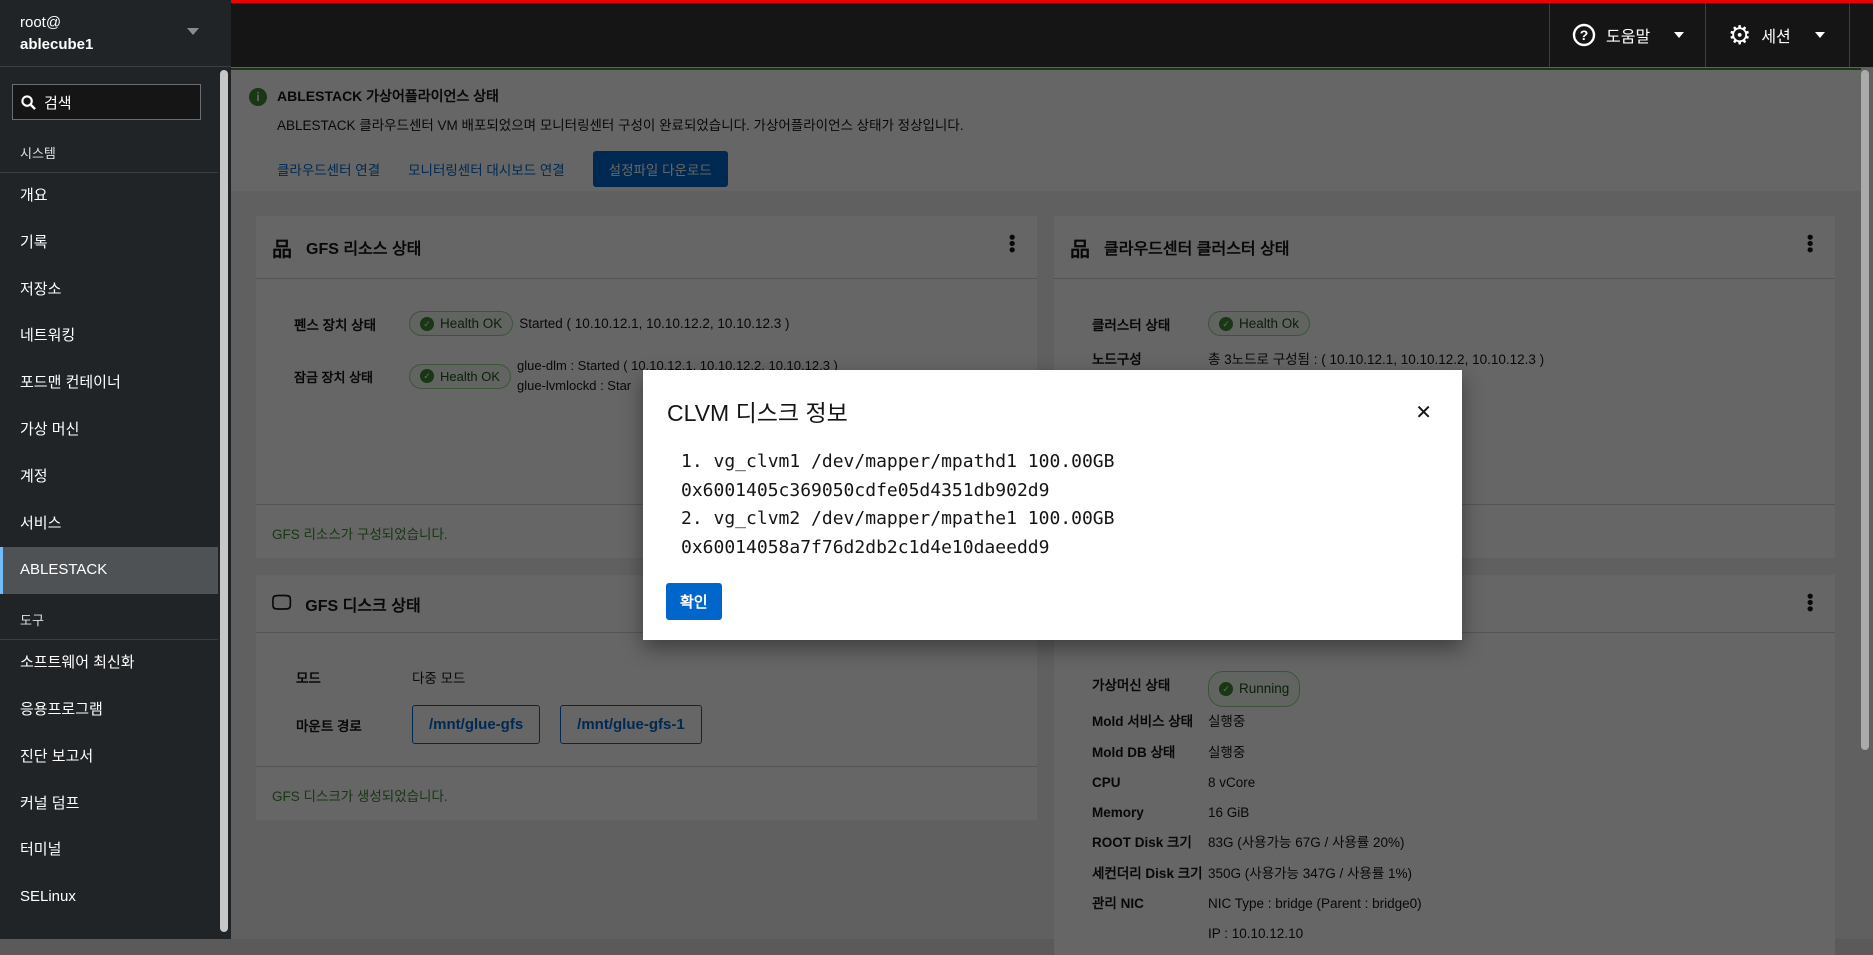  I want to click on cluster-status-label: 클러스터 상태, so click(1131, 325).